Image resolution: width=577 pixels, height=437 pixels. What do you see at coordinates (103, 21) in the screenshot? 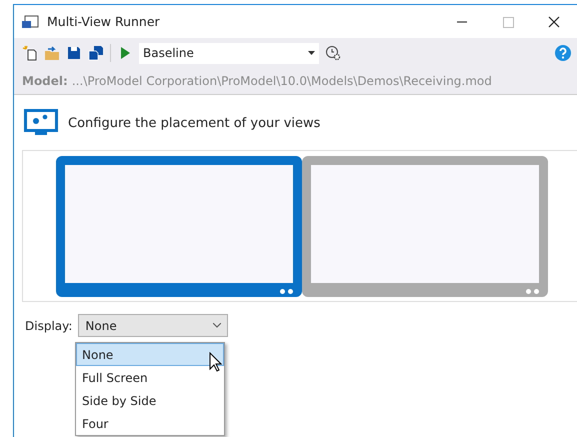
I see `window-title: Multi-View Runner` at bounding box center [103, 21].